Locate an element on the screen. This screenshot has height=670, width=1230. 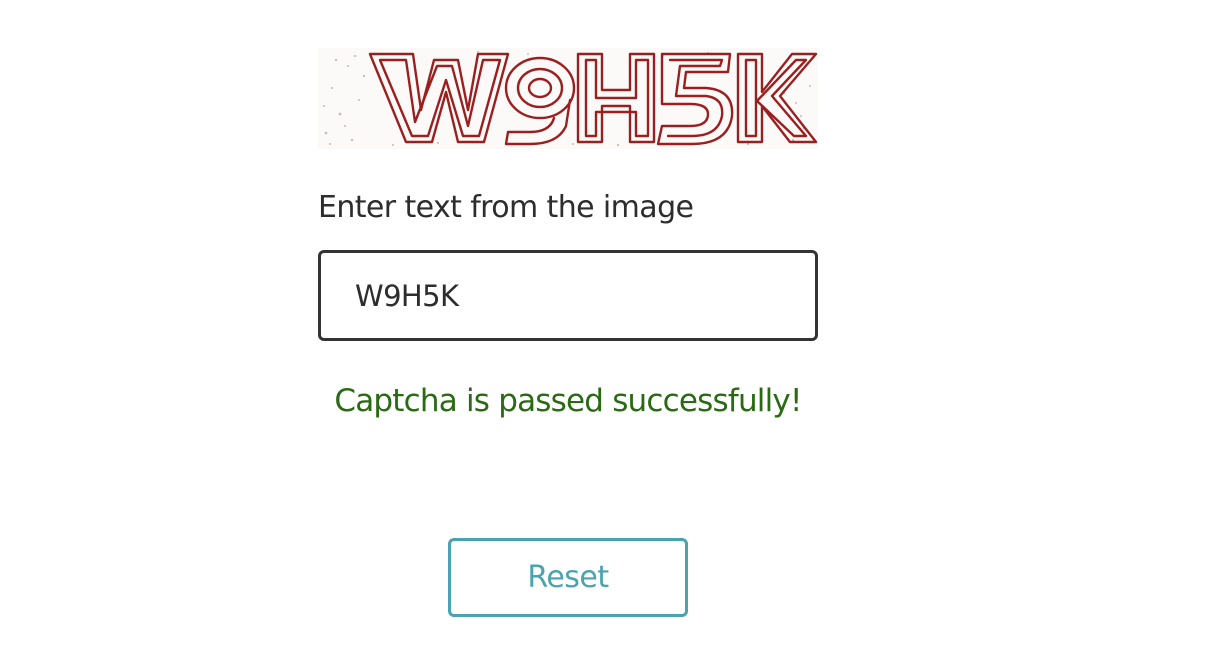
reset-button: Reset is located at coordinates (568, 577).